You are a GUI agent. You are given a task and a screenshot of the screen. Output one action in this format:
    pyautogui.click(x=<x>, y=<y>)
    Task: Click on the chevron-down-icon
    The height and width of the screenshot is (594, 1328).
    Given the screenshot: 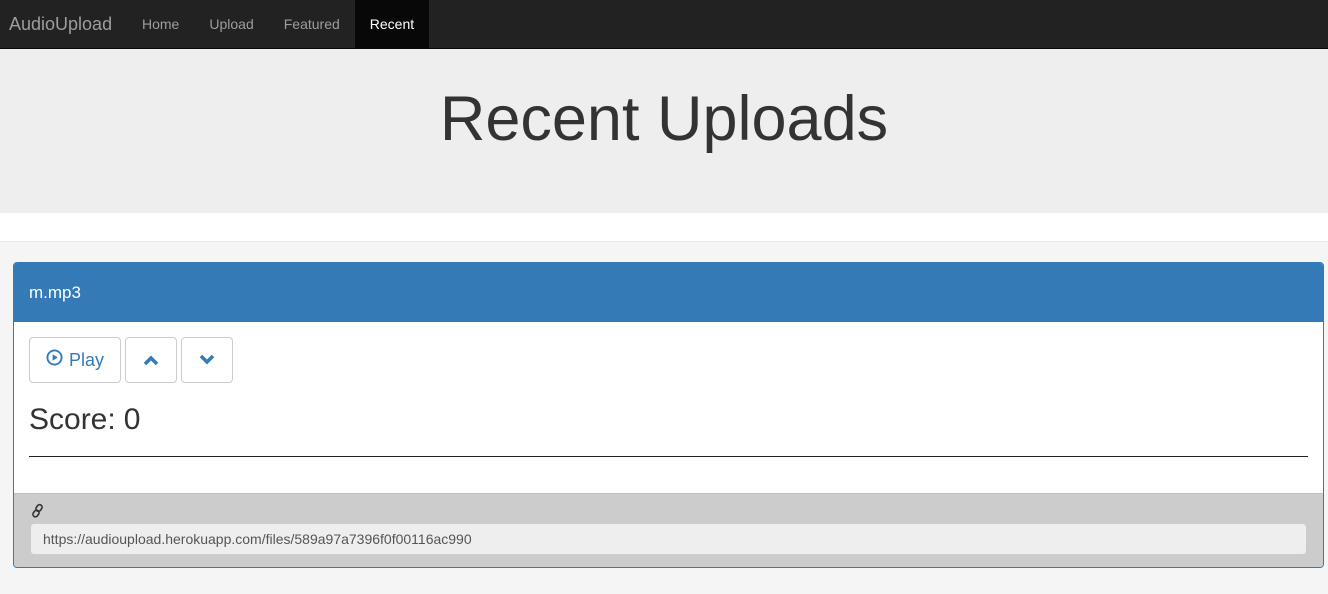 What is the action you would take?
    pyautogui.click(x=207, y=360)
    